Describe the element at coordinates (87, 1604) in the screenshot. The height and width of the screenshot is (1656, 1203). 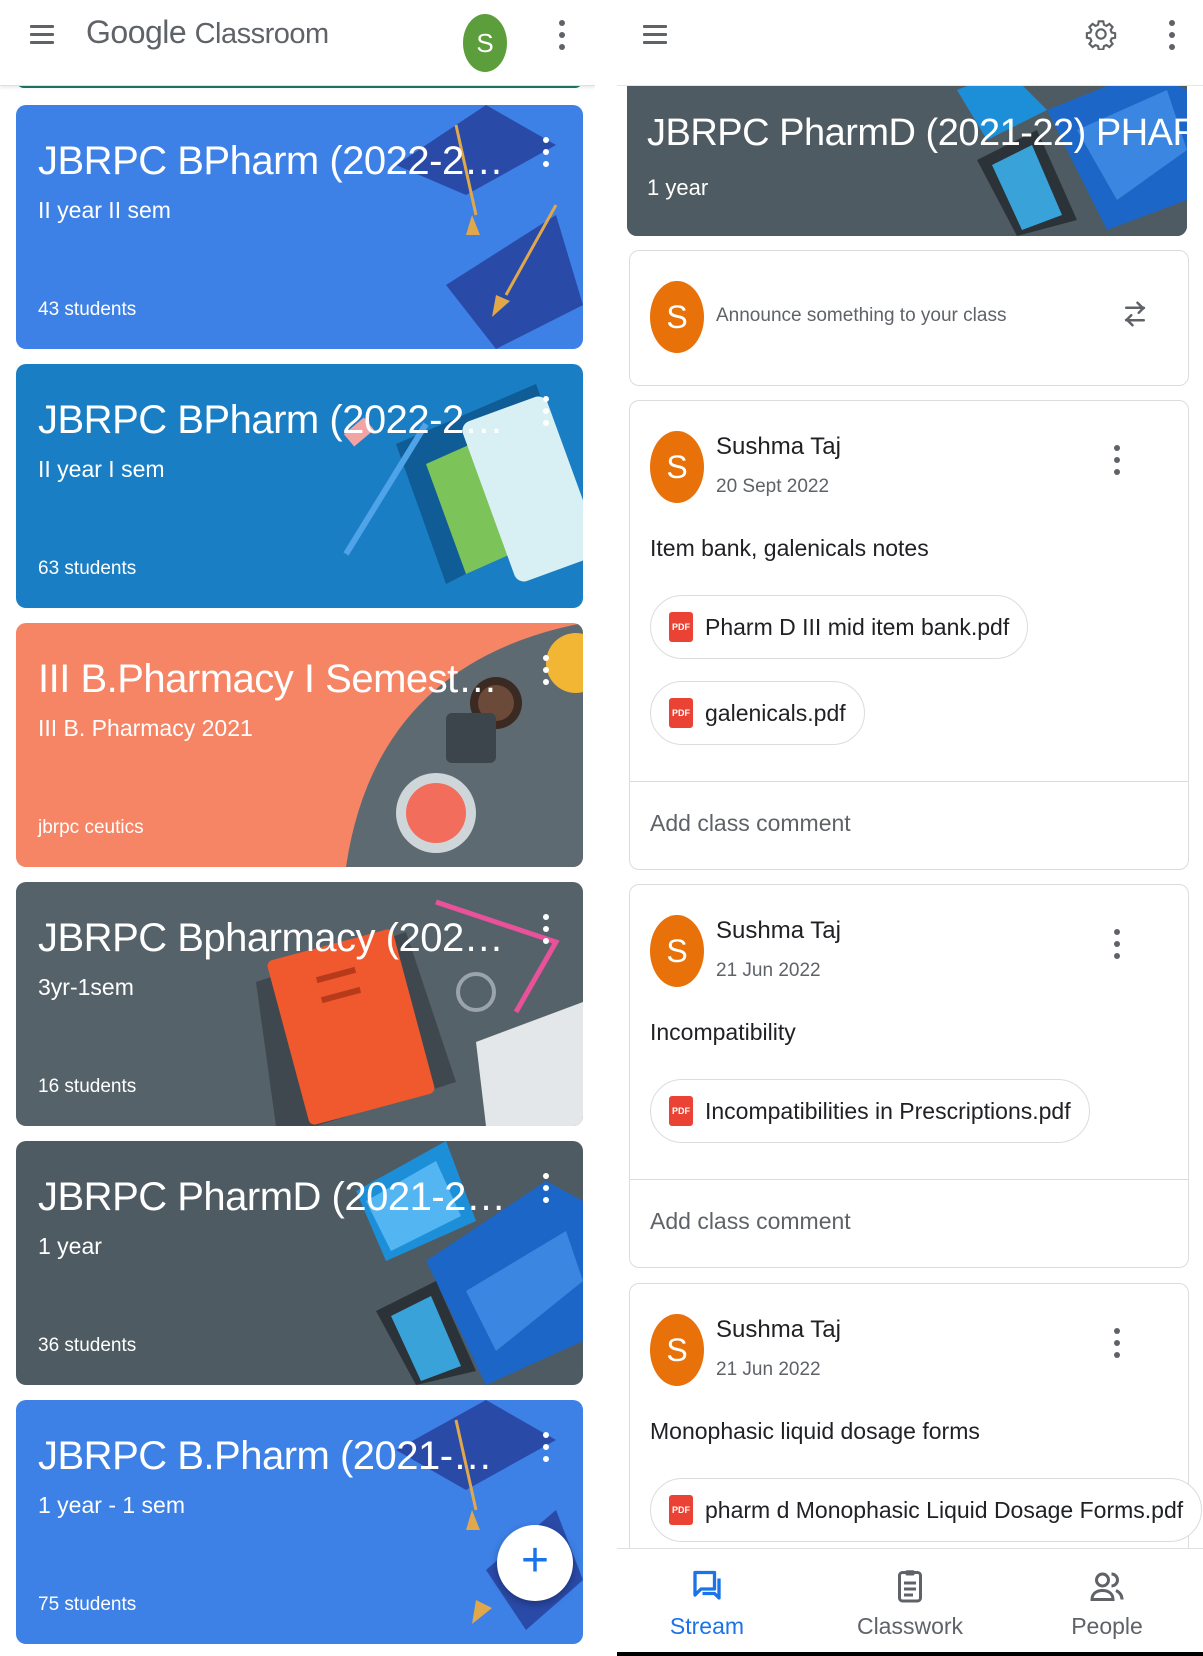
I see `class-student-count: 75 students` at that location.